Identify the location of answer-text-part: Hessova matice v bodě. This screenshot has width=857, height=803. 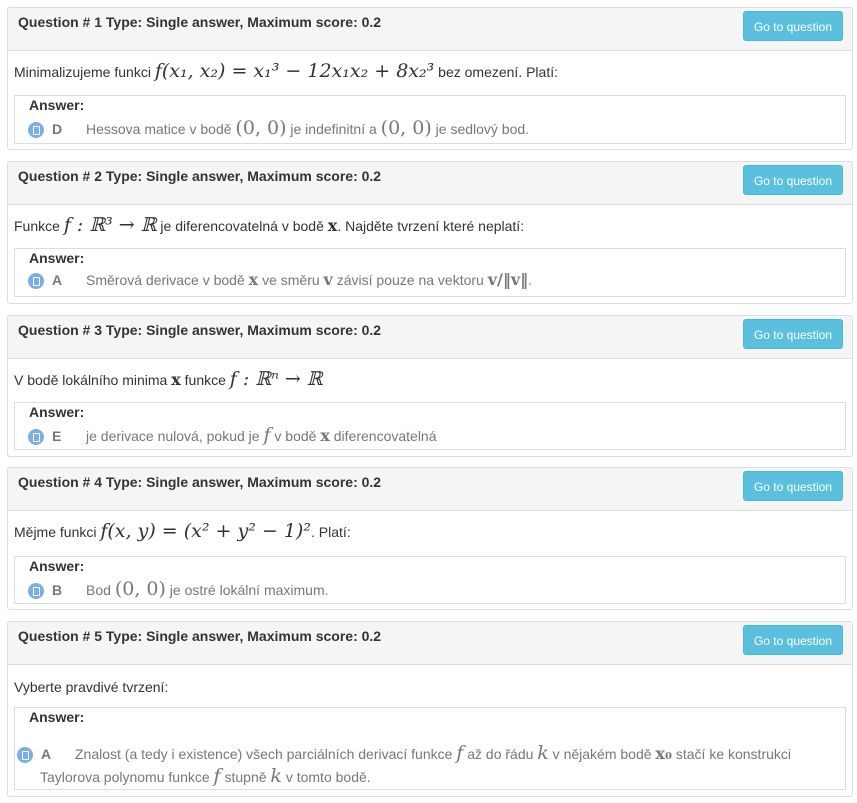
(161, 129).